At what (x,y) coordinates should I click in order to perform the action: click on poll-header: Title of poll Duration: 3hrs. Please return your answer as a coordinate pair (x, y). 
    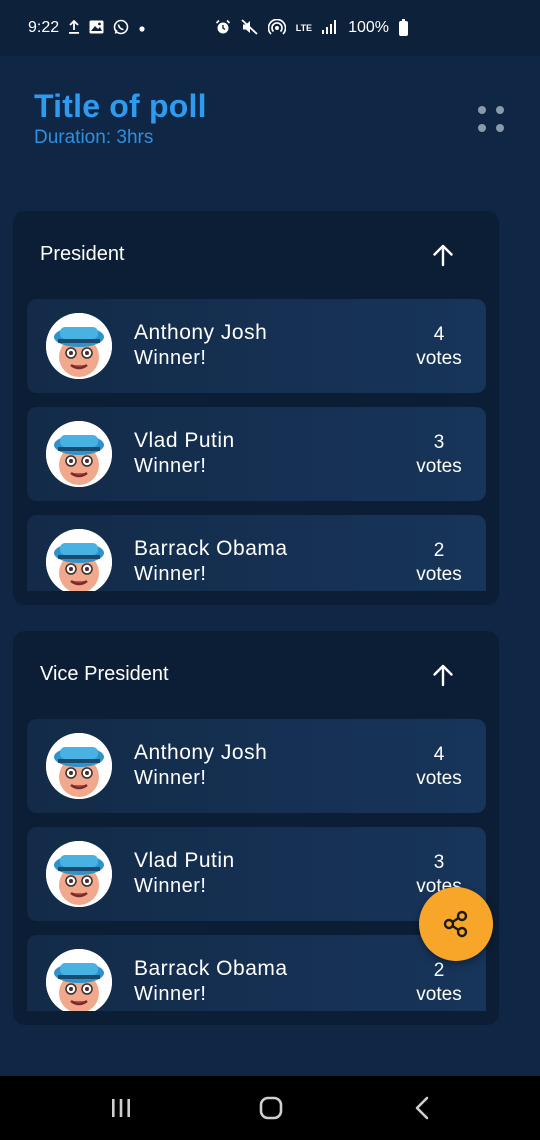
    Looking at the image, I should click on (120, 118).